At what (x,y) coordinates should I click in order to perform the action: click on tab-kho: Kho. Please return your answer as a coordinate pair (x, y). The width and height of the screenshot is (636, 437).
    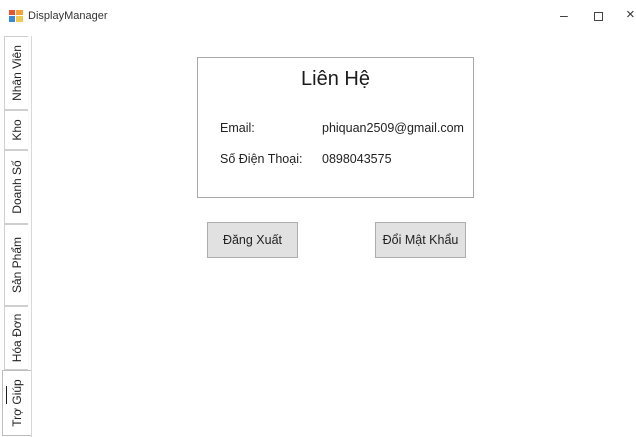
    Looking at the image, I should click on (16, 130).